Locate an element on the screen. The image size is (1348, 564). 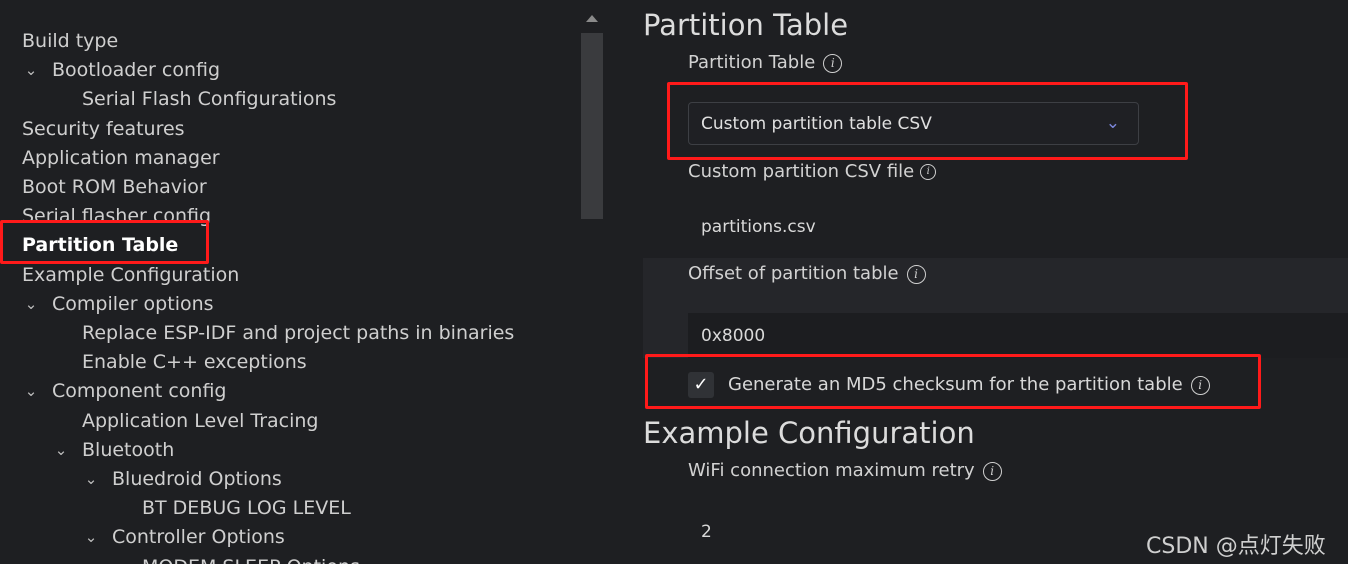
custom-csv-setting-label: Custom partition CSV file i is located at coordinates (812, 171).